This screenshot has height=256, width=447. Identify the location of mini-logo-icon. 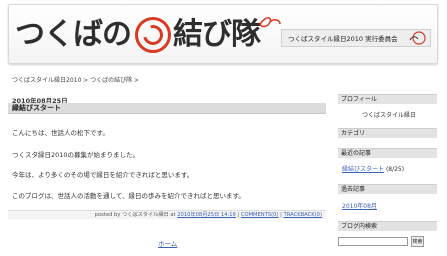
(417, 38).